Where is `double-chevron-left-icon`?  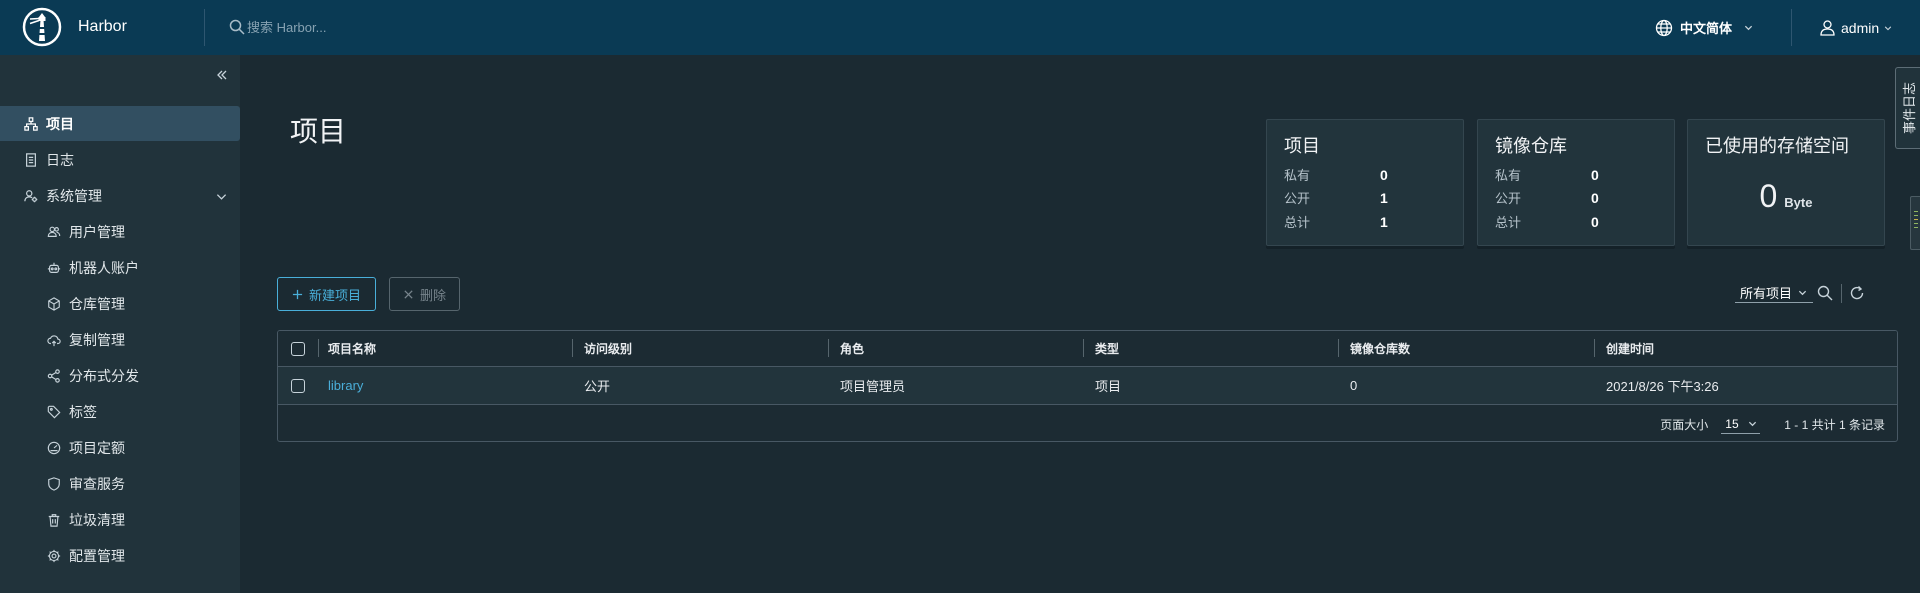 double-chevron-left-icon is located at coordinates (222, 75).